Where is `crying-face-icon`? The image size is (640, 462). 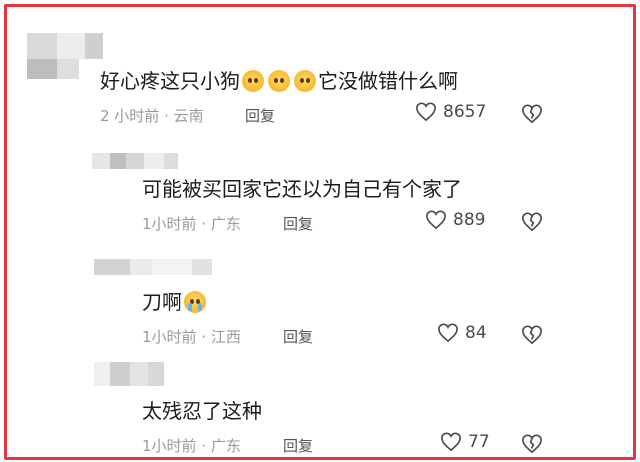 crying-face-icon is located at coordinates (195, 302).